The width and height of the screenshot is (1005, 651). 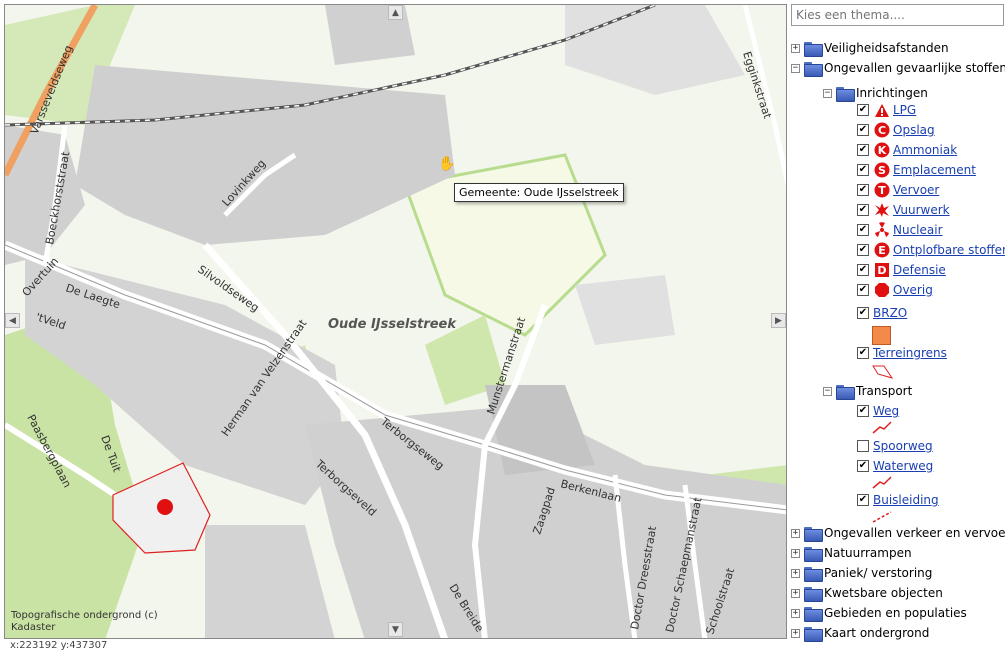 I want to click on layer-checkbox, so click(x=863, y=446).